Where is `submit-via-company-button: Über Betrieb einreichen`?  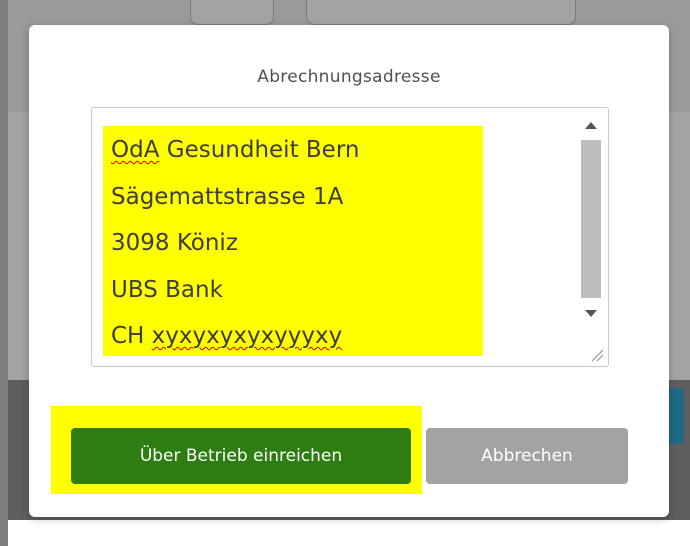 submit-via-company-button: Über Betrieb einreichen is located at coordinates (241, 456).